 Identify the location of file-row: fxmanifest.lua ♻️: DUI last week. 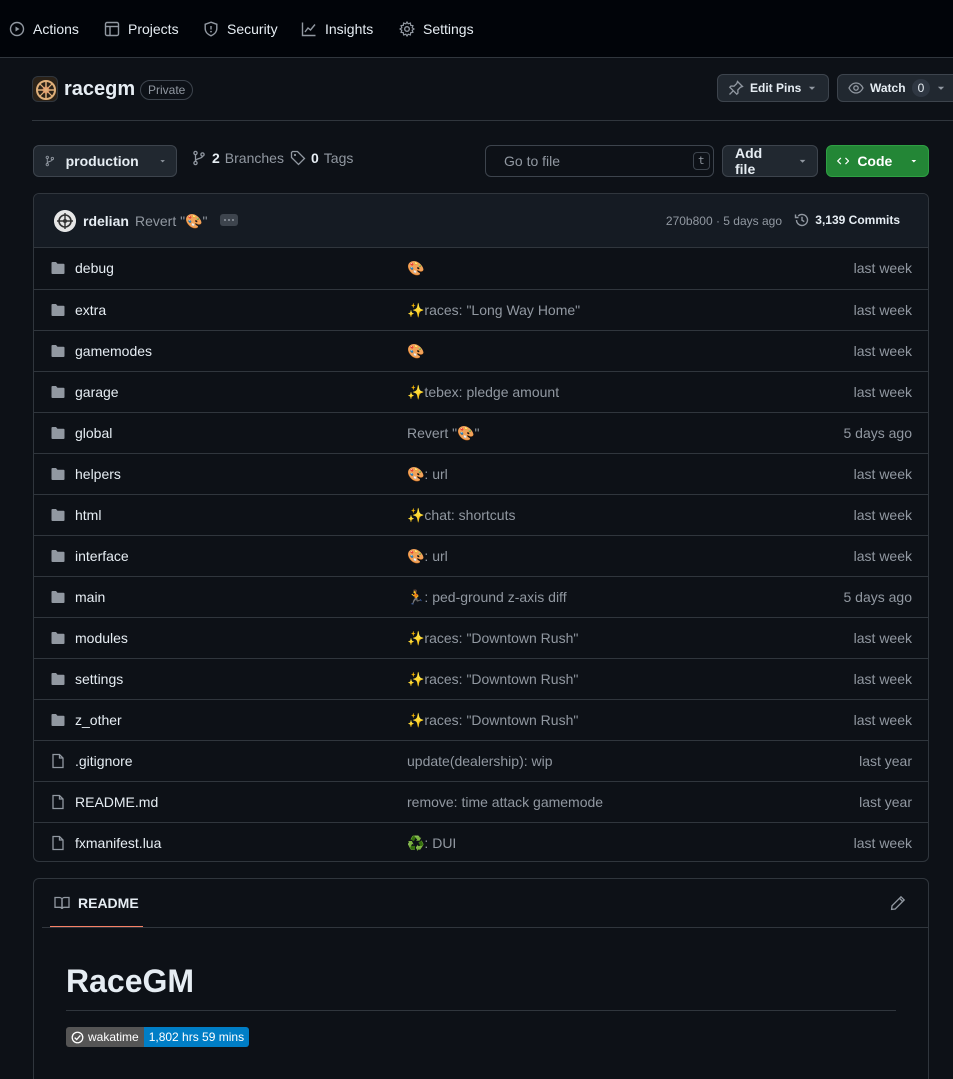
(481, 841).